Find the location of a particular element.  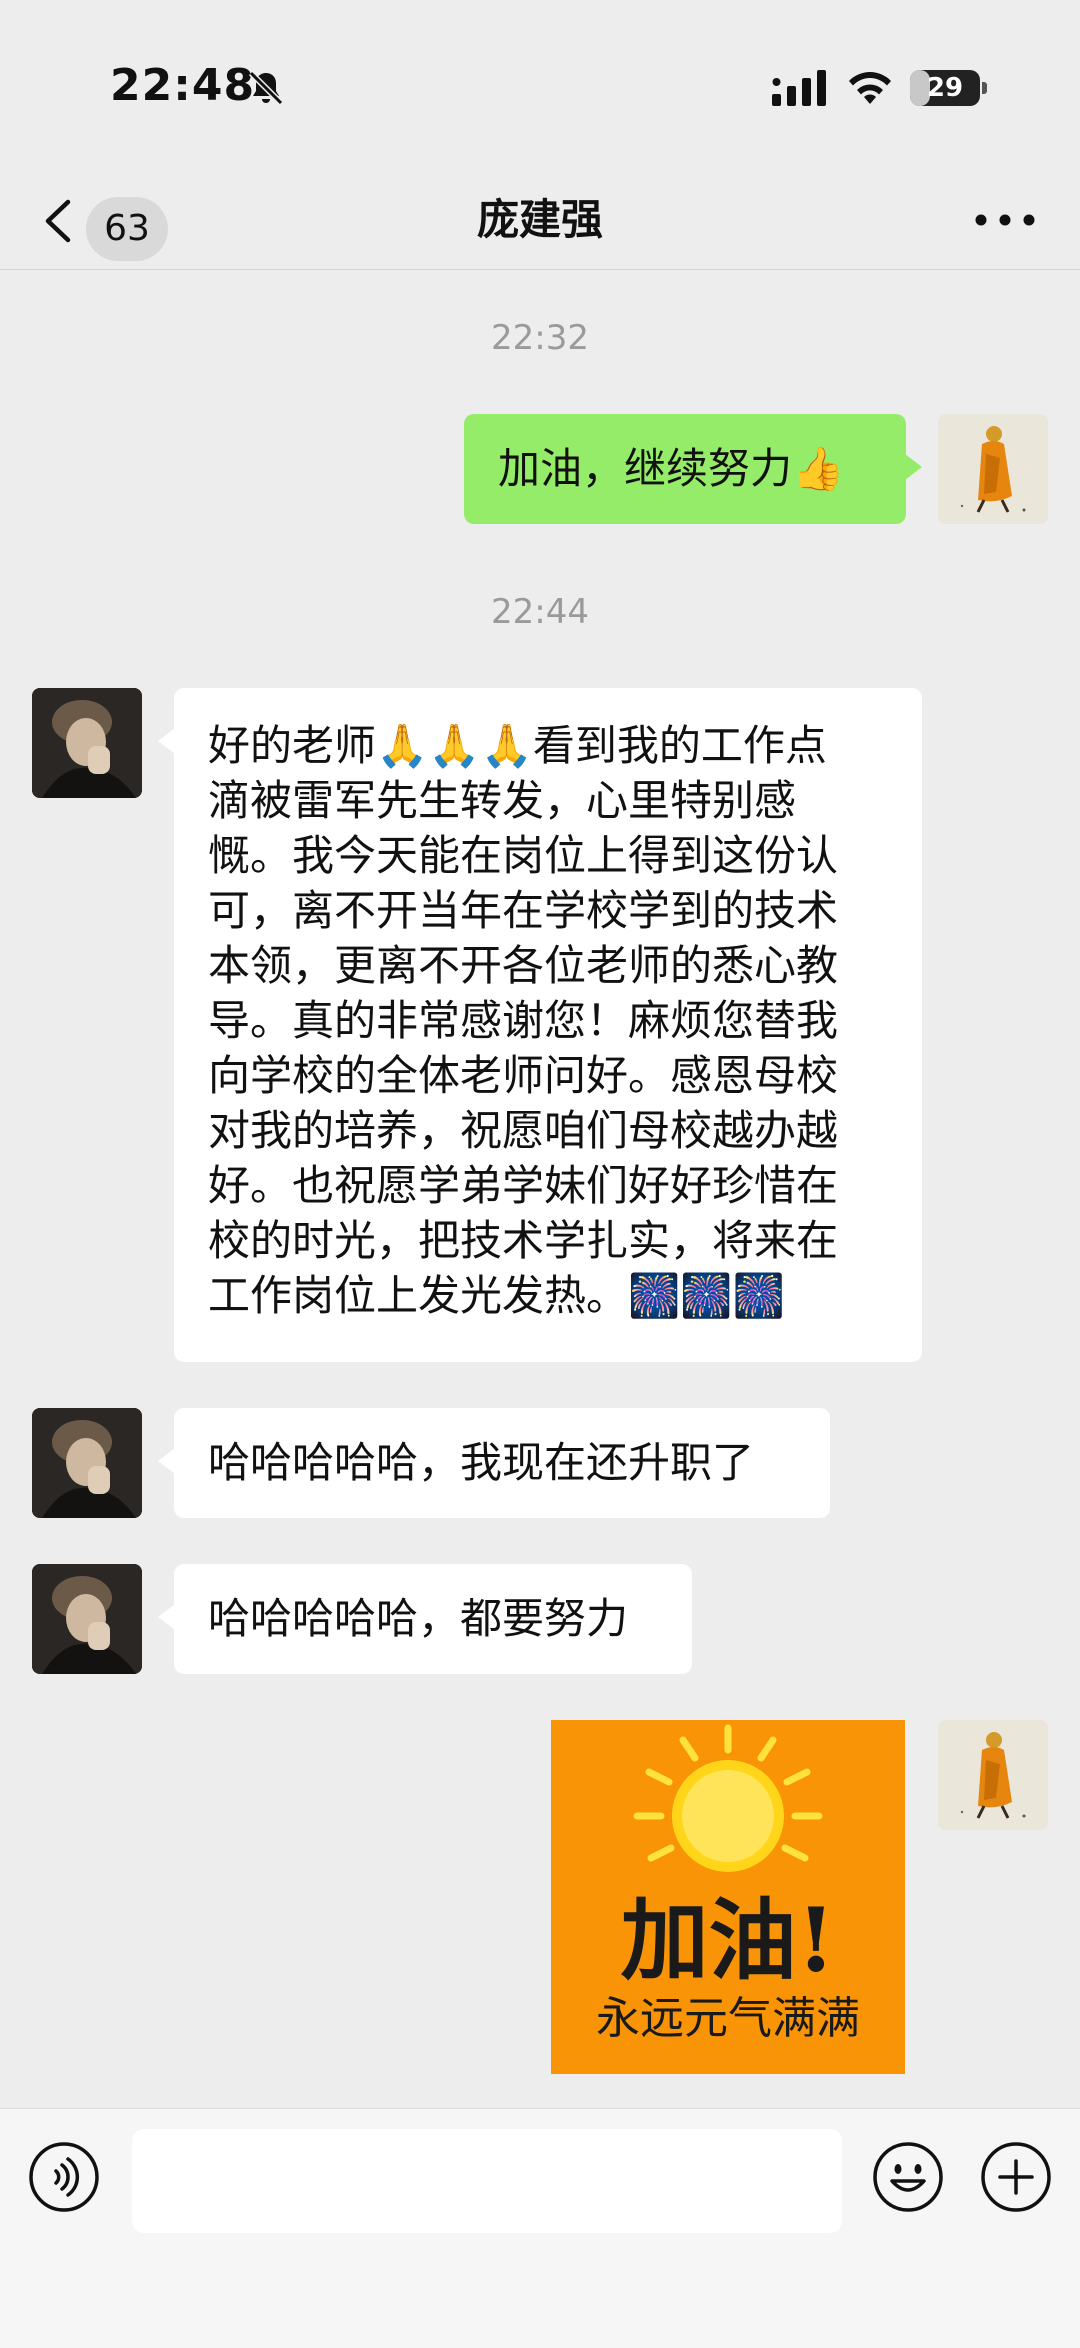

message-line: 慨。我今天能在岗位上得到这份认 is located at coordinates (523, 855).